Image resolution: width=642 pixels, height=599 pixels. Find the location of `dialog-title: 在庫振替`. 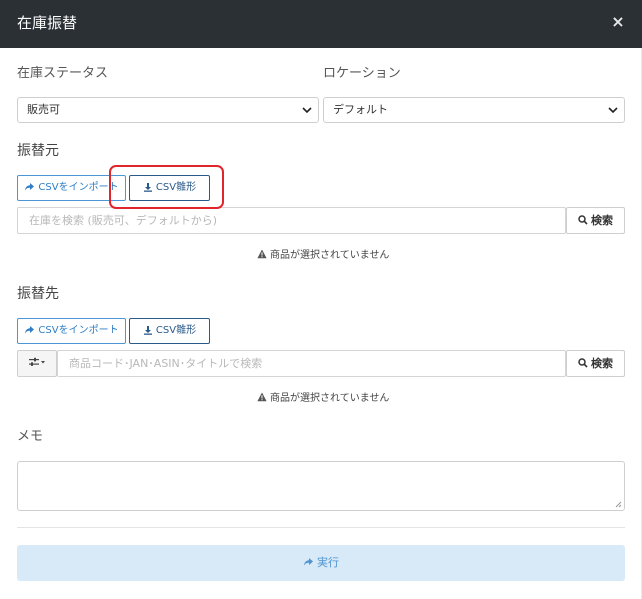

dialog-title: 在庫振替 is located at coordinates (47, 23).